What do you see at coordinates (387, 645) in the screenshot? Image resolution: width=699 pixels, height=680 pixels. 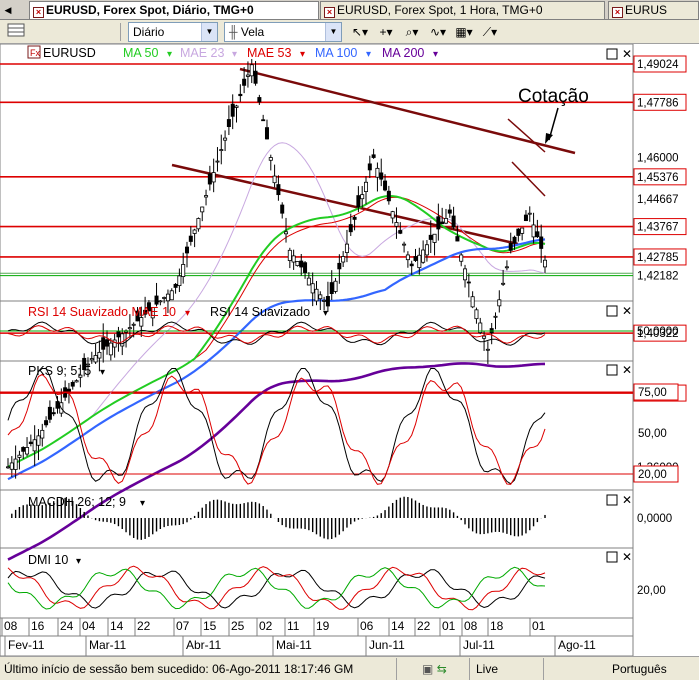 I see `x-month-label: Jun-11` at bounding box center [387, 645].